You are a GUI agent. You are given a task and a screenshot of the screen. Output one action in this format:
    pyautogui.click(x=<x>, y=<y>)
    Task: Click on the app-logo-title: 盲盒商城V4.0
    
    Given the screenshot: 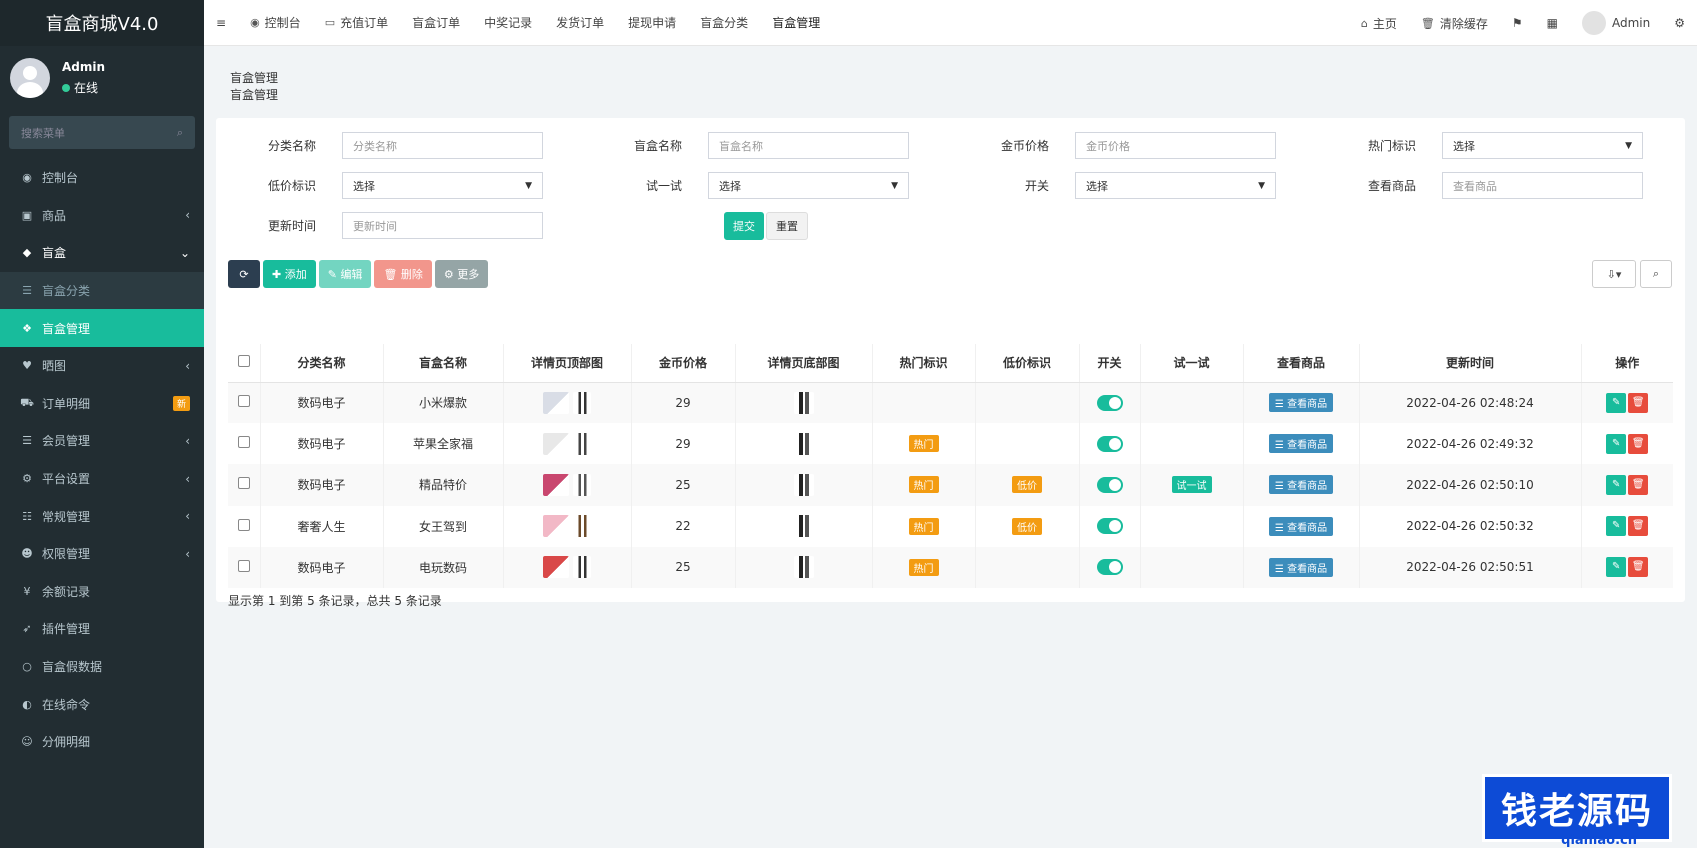 What is the action you would take?
    pyautogui.click(x=102, y=23)
    